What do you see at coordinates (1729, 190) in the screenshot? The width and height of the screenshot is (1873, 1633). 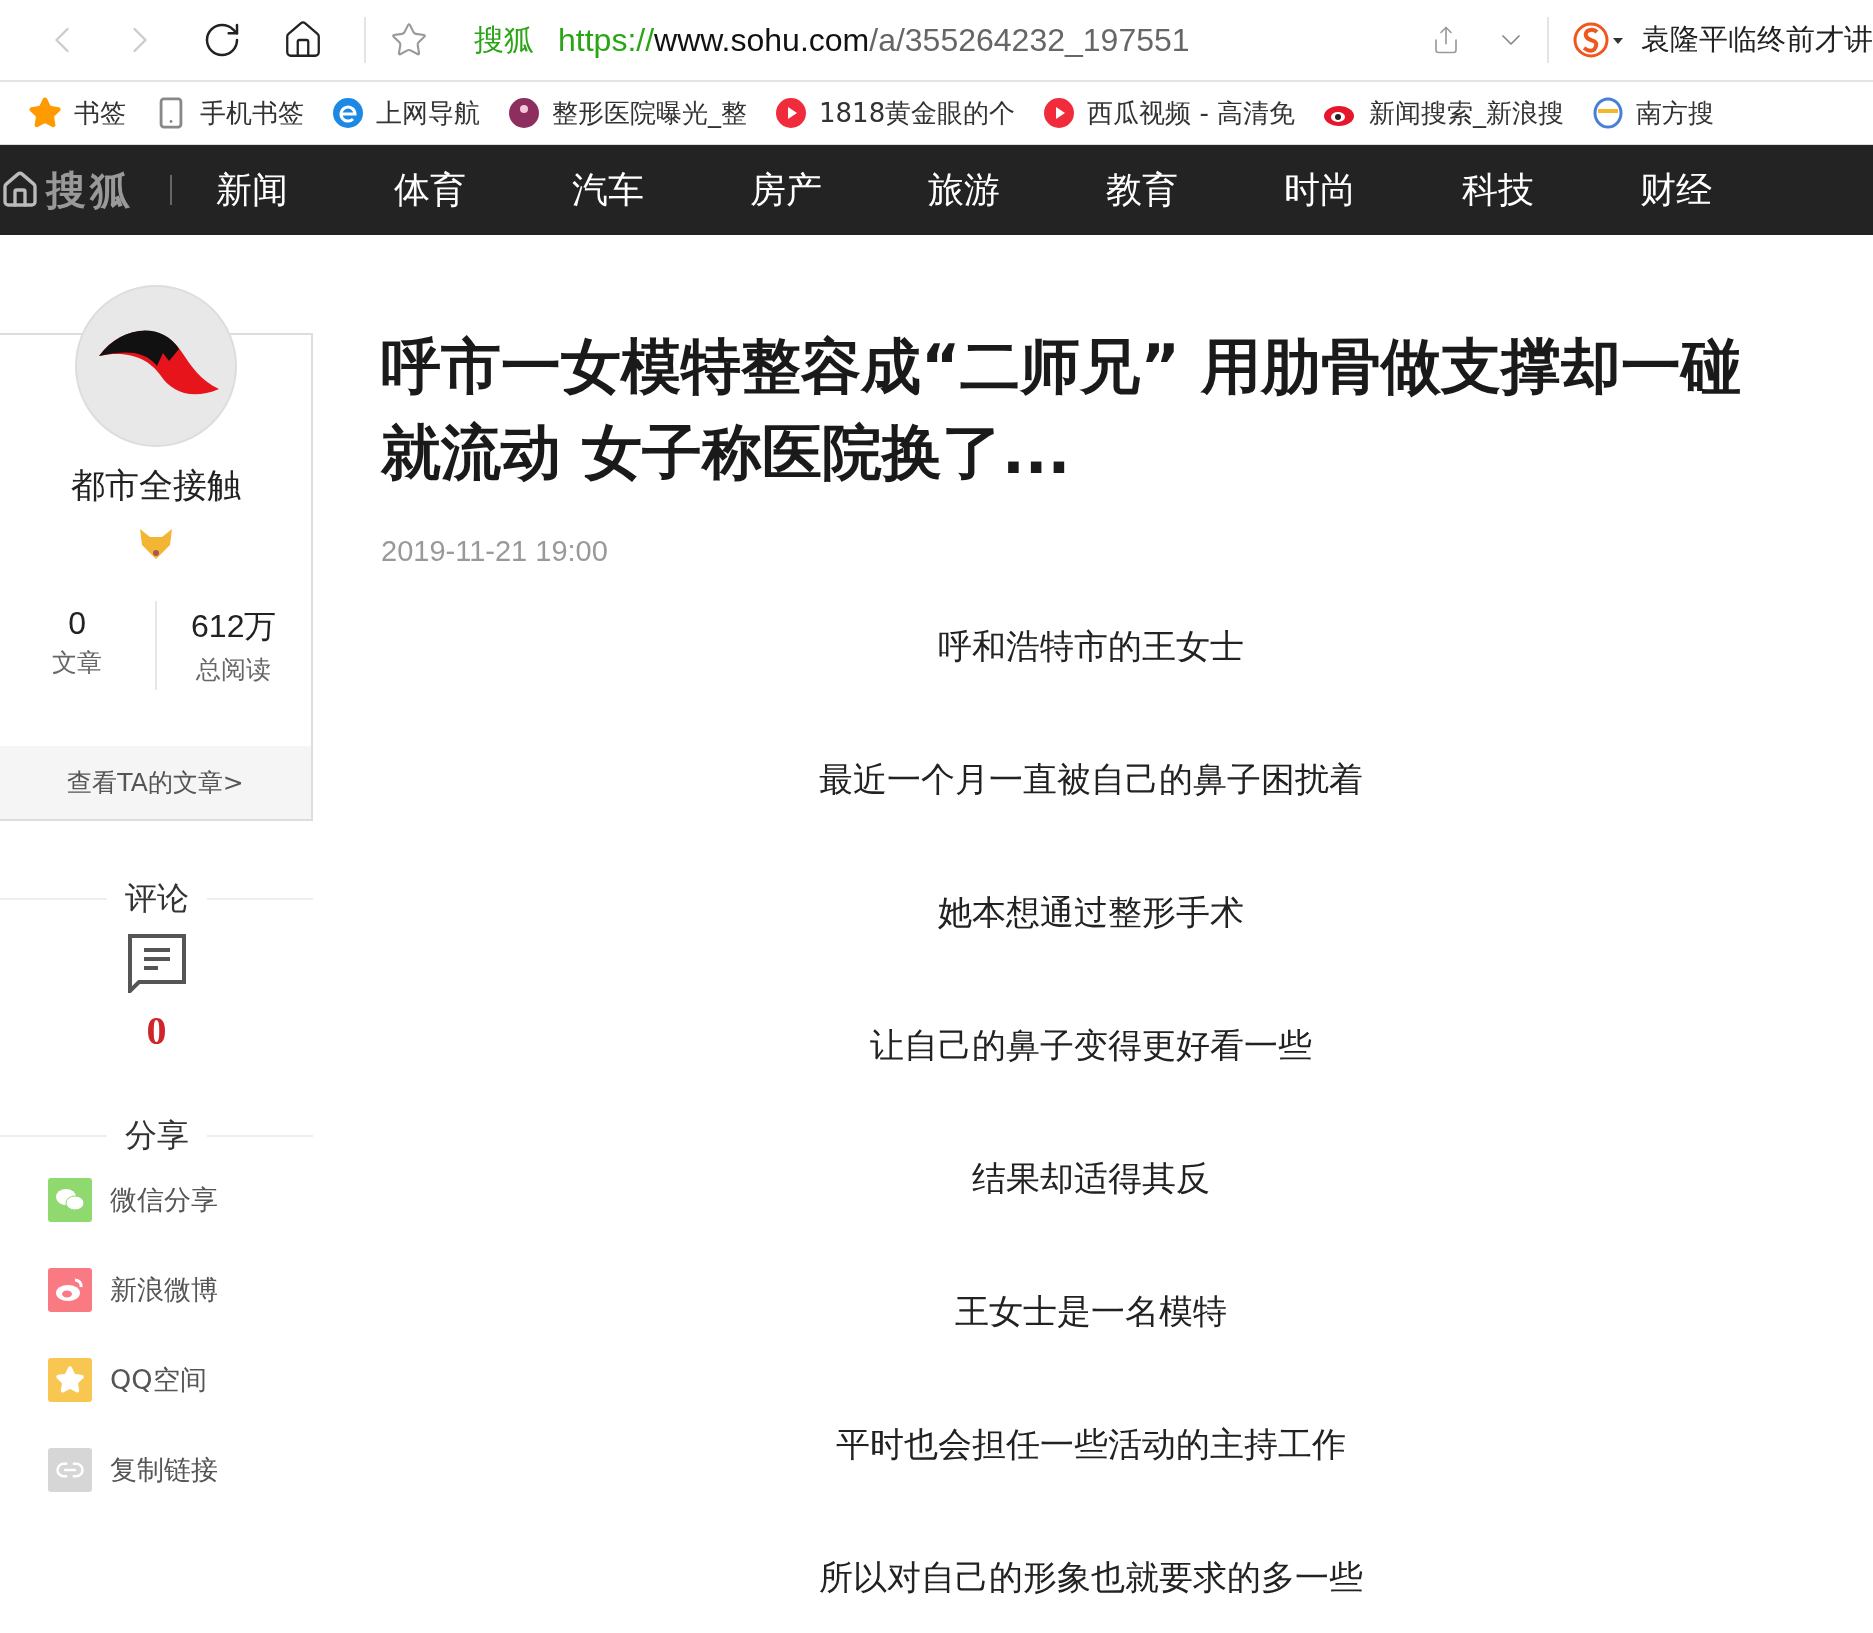 I see `nav-link: 财经` at bounding box center [1729, 190].